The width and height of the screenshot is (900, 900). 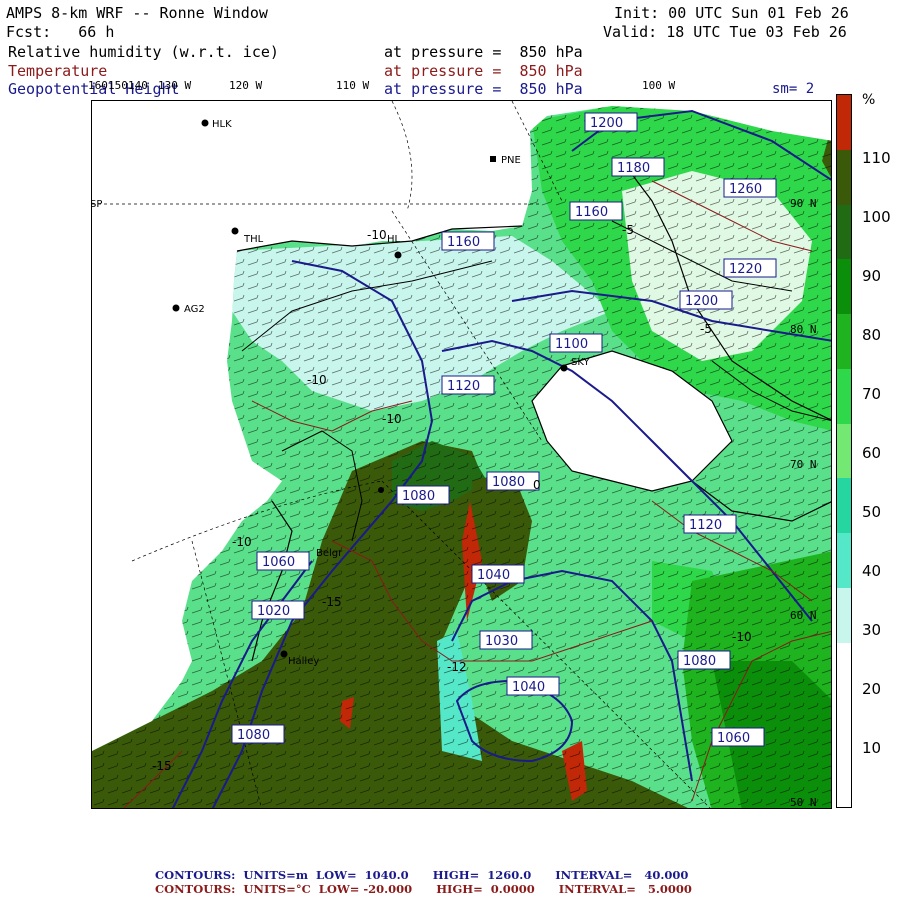 I want to click on station-label-sp: SP, so click(x=97, y=204).